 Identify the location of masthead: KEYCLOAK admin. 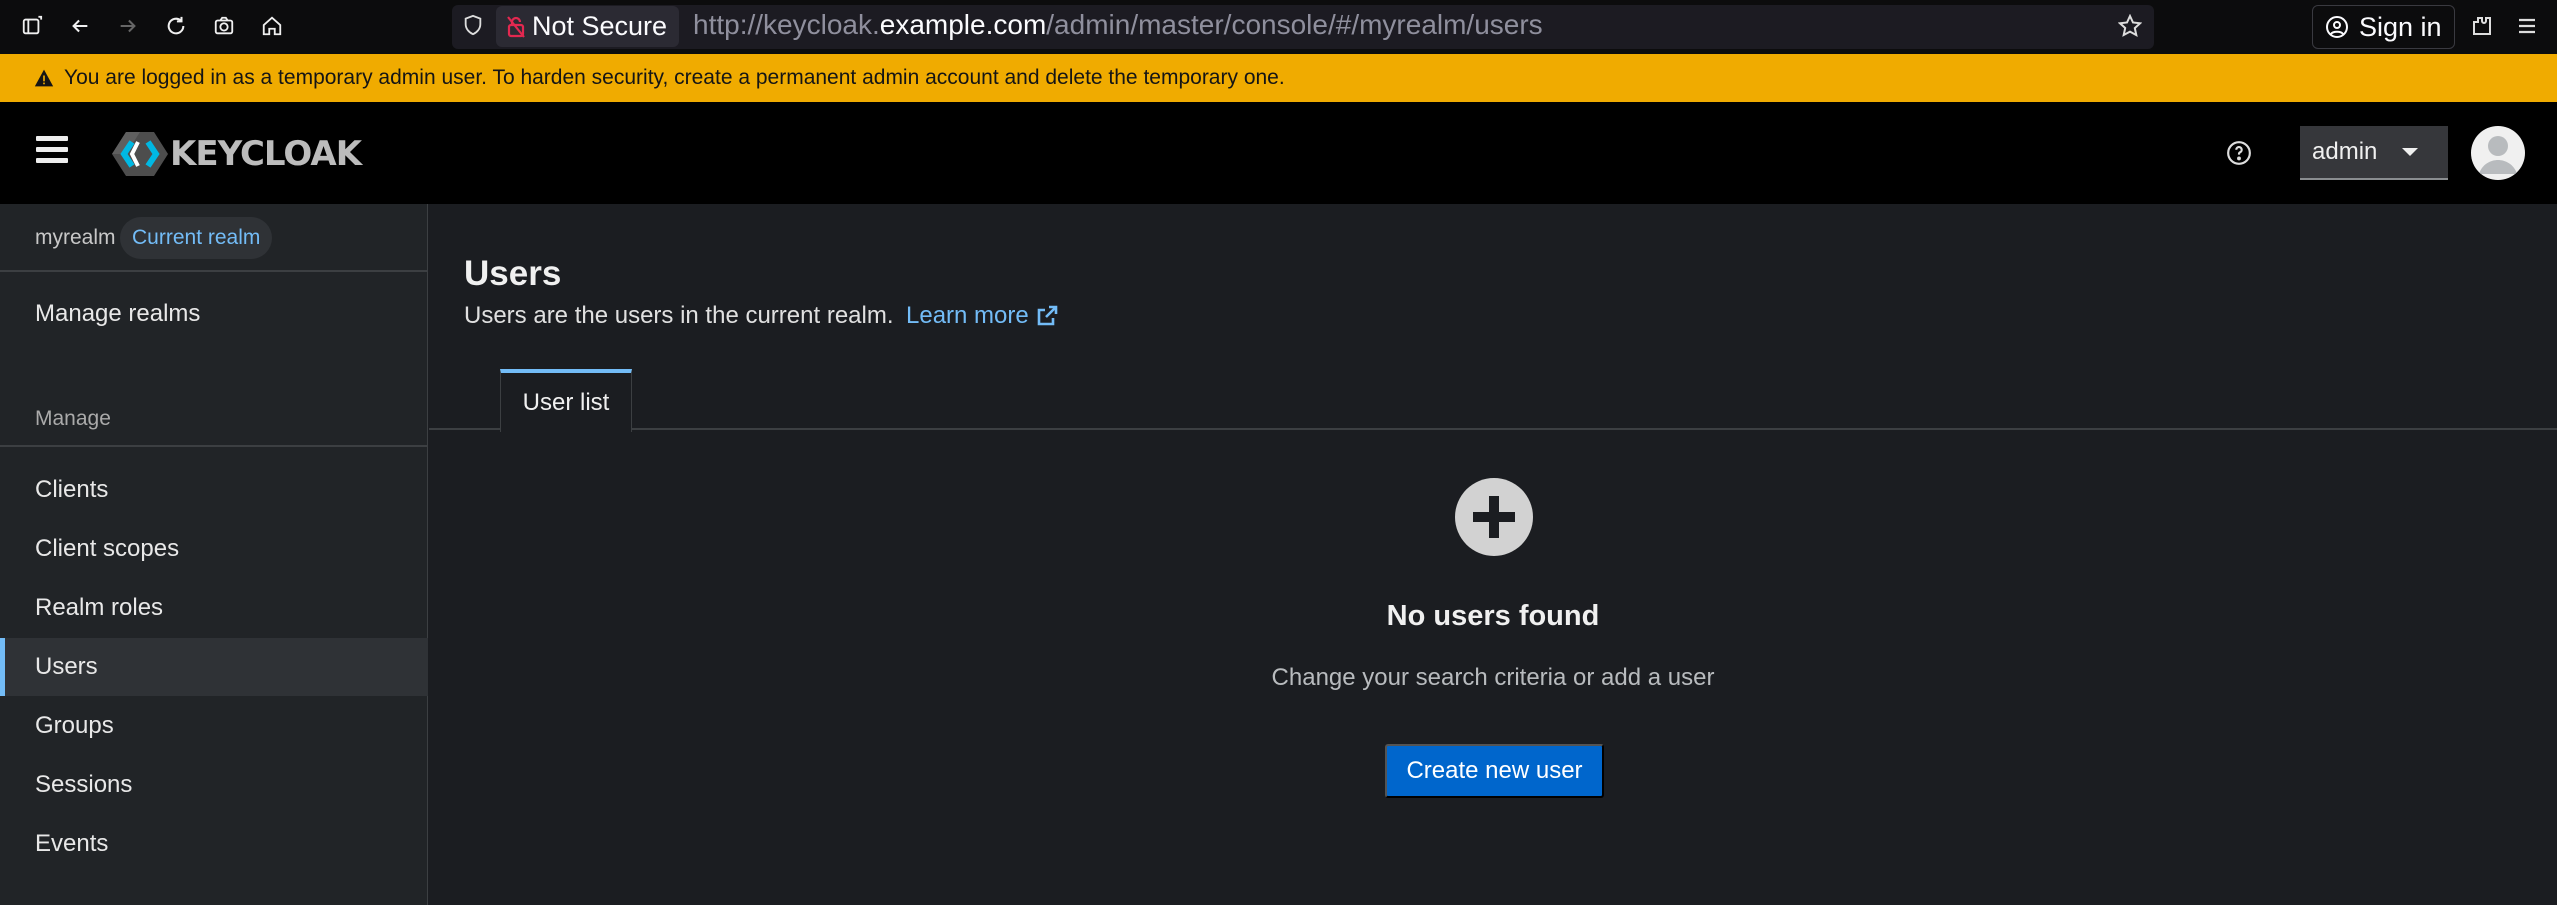
(1278, 153).